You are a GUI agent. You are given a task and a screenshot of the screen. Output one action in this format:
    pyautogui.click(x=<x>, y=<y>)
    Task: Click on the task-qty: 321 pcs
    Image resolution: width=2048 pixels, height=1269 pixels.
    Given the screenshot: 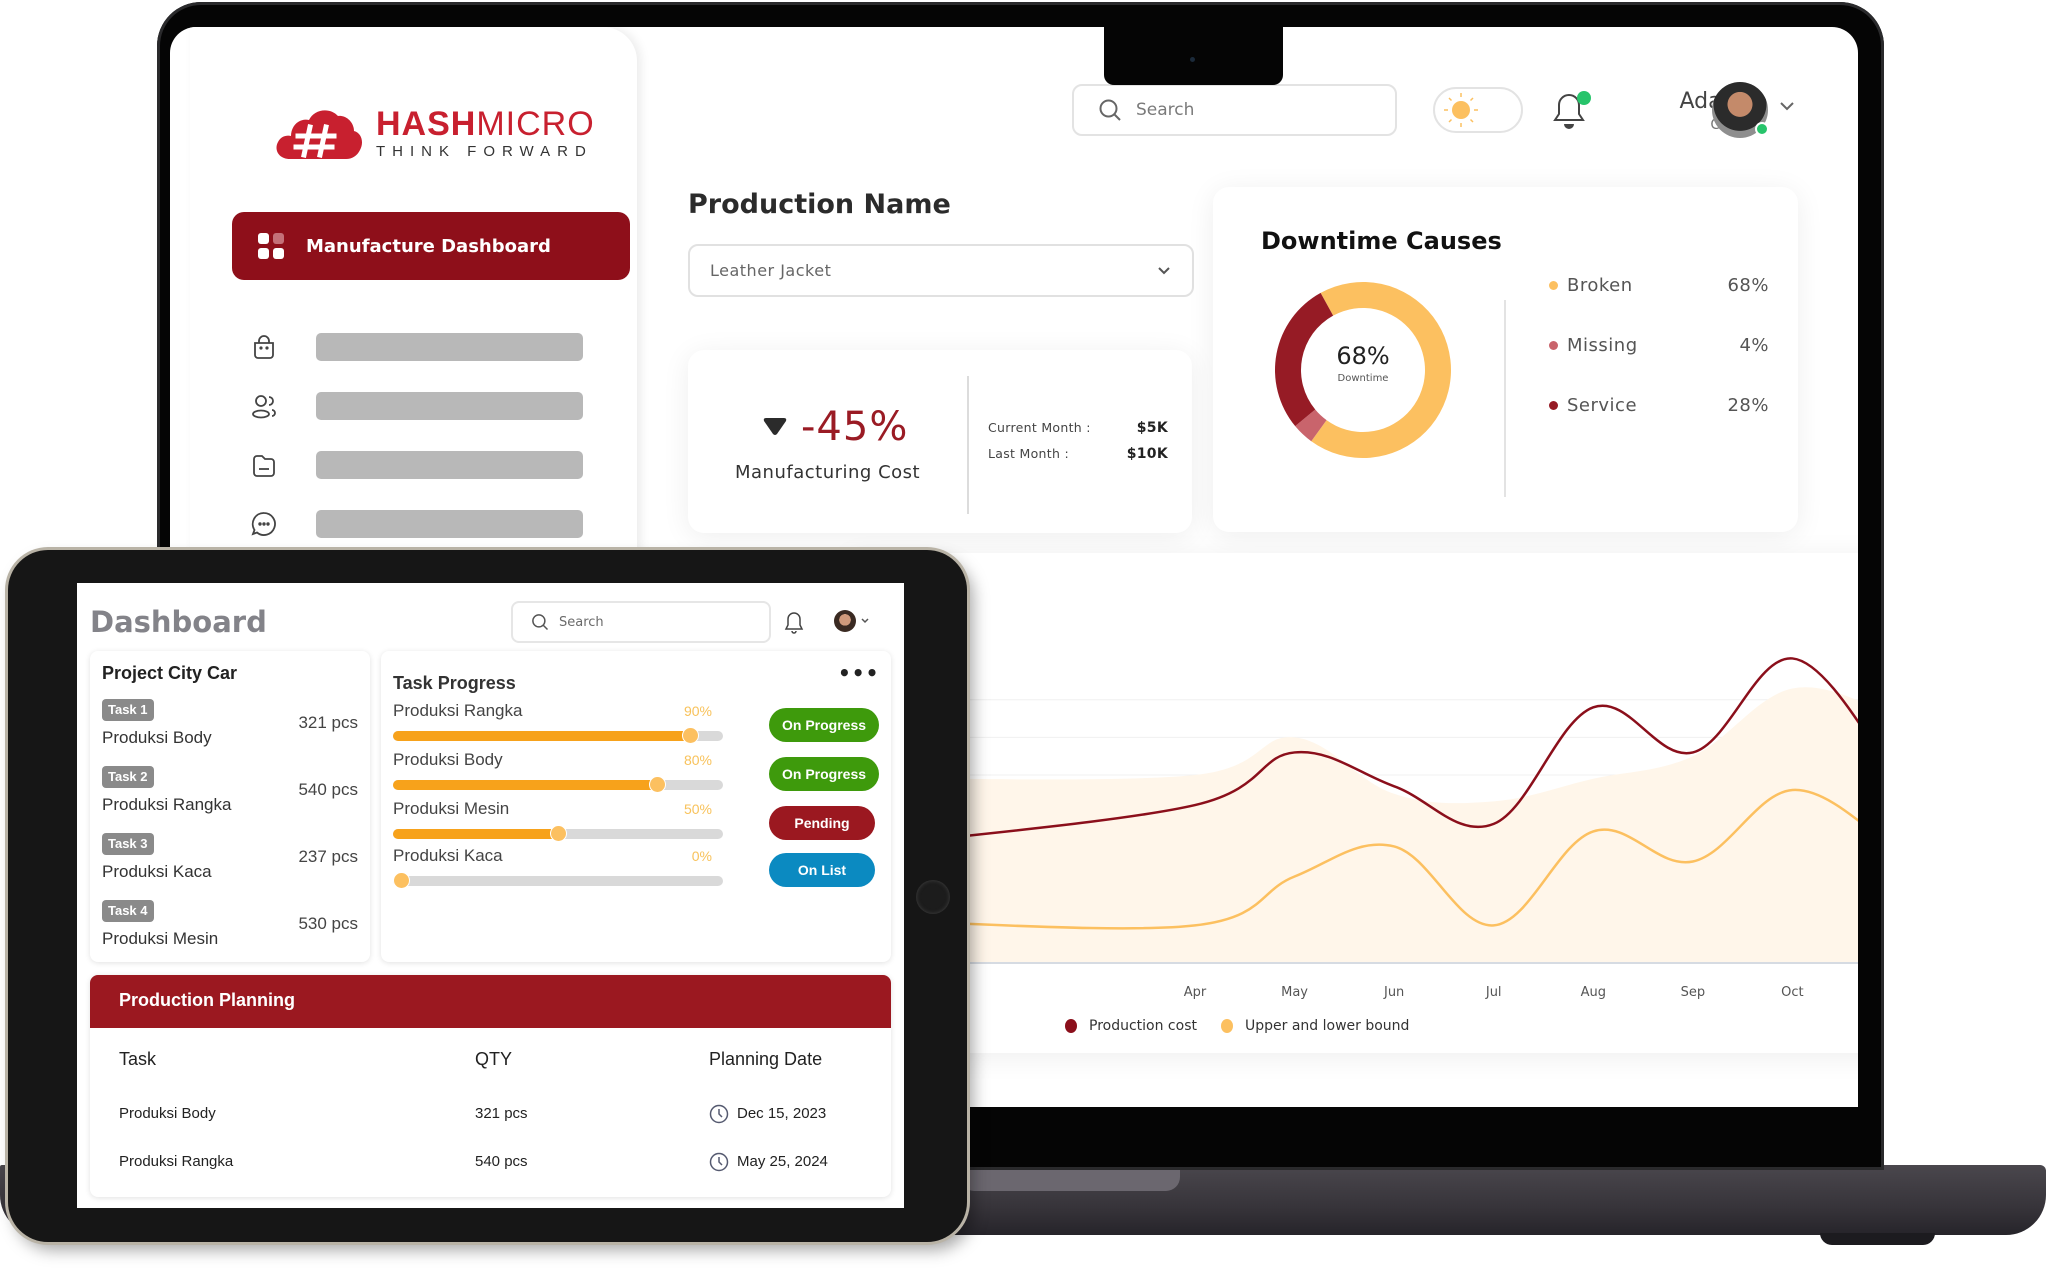 What is the action you would take?
    pyautogui.click(x=328, y=722)
    